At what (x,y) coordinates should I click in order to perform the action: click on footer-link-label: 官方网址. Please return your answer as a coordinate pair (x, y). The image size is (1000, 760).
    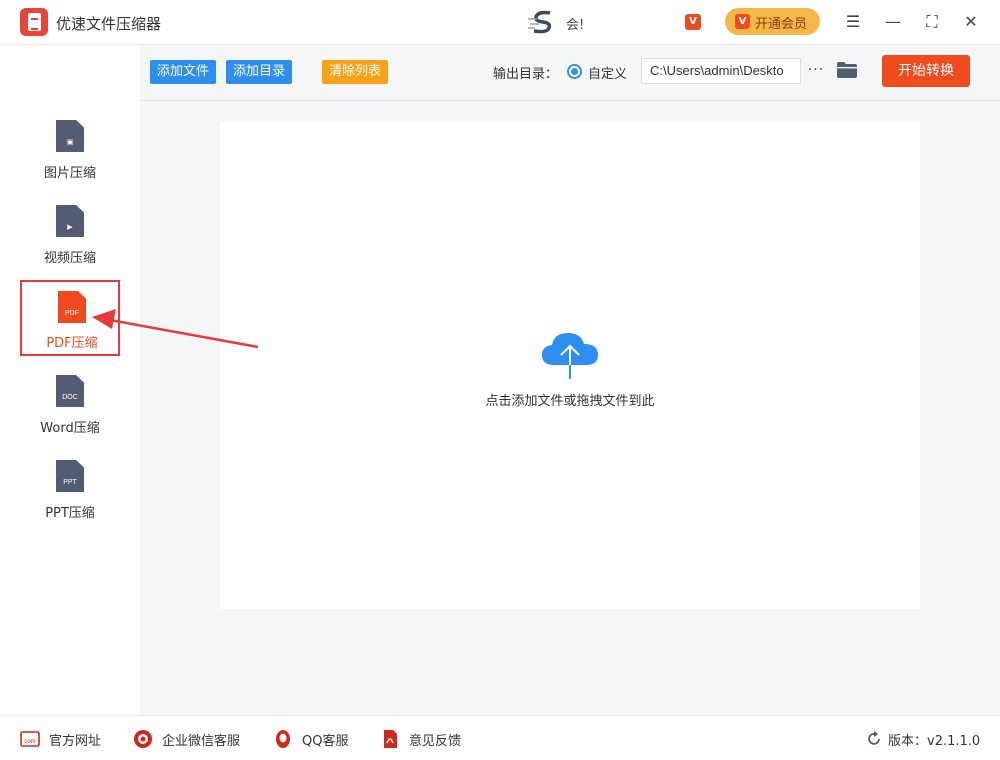
    Looking at the image, I should click on (75, 741).